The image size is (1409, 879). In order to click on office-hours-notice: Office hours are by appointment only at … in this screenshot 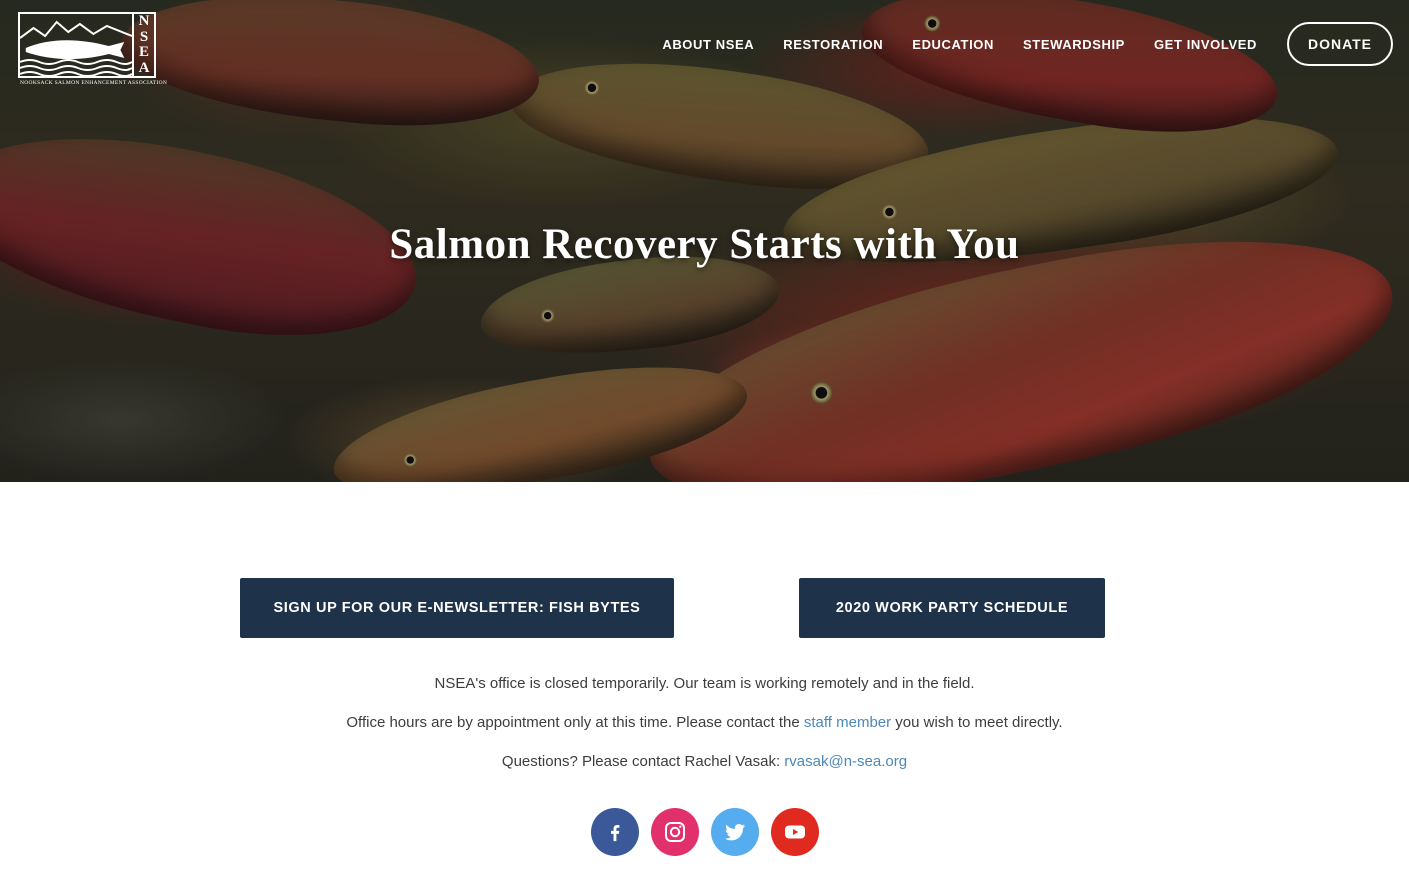, I will do `click(704, 722)`.